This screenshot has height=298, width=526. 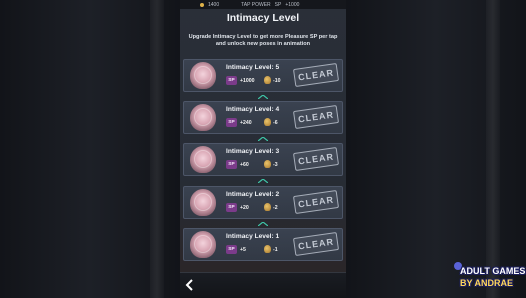 What do you see at coordinates (244, 208) in the screenshot?
I see `sp-reward: +20` at bounding box center [244, 208].